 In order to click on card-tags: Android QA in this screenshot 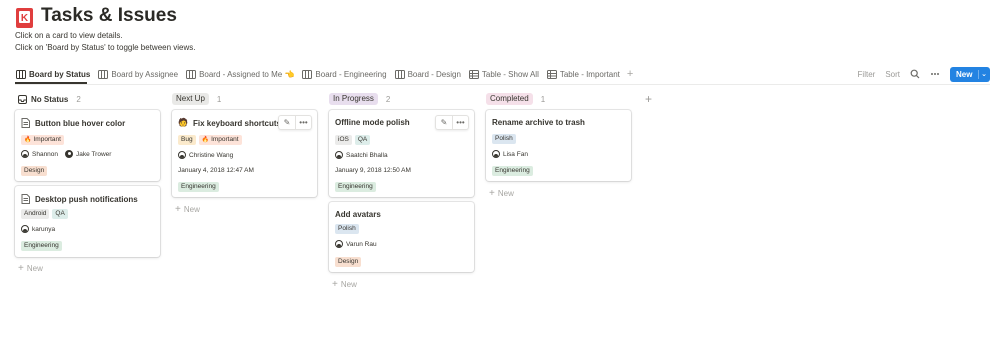, I will do `click(46, 214)`.